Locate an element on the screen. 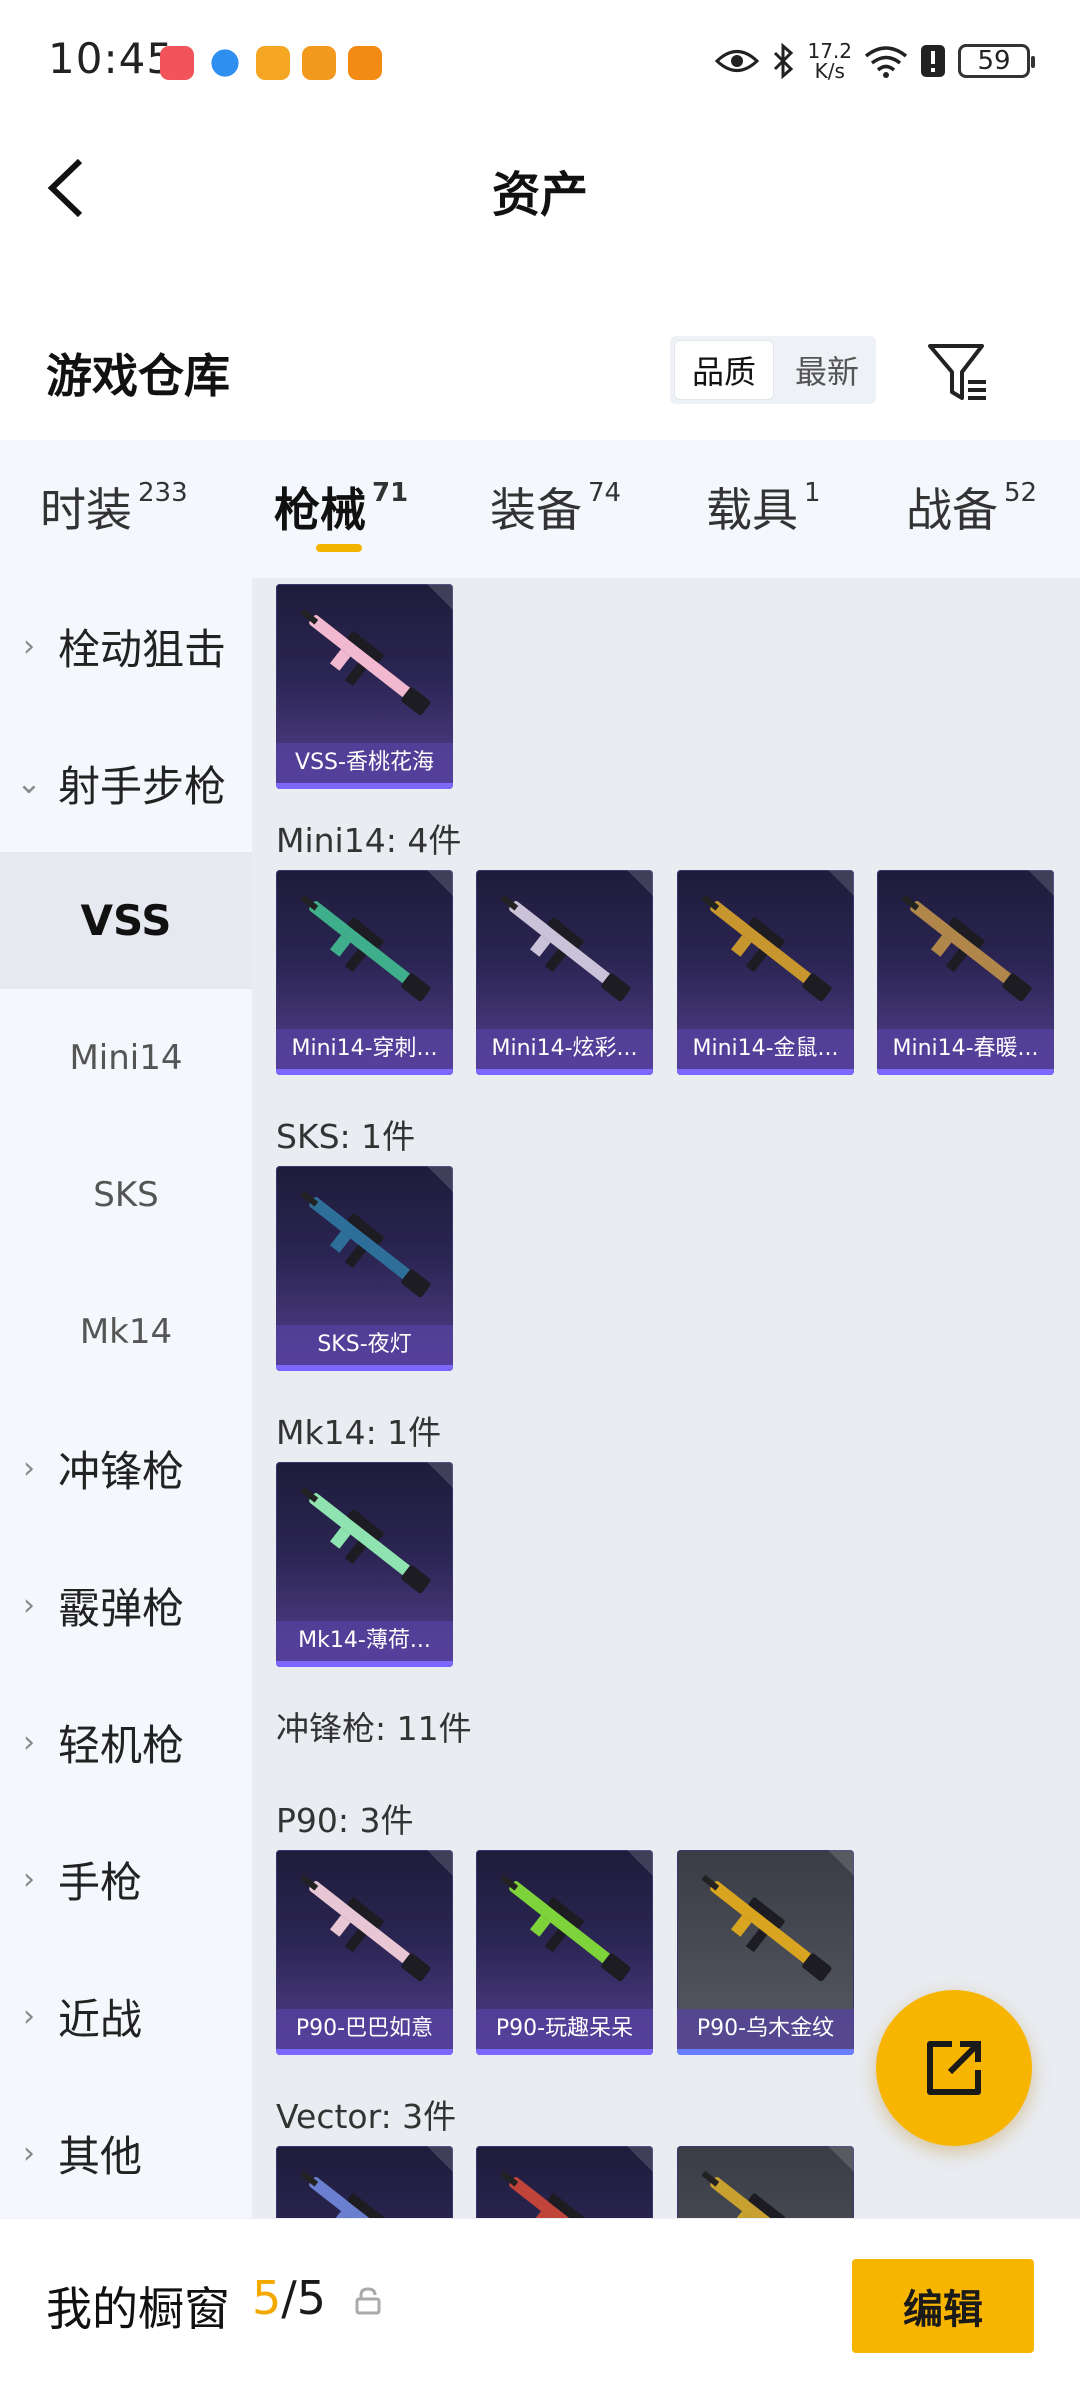  tab-supplies: 战备 52 is located at coordinates (971, 507).